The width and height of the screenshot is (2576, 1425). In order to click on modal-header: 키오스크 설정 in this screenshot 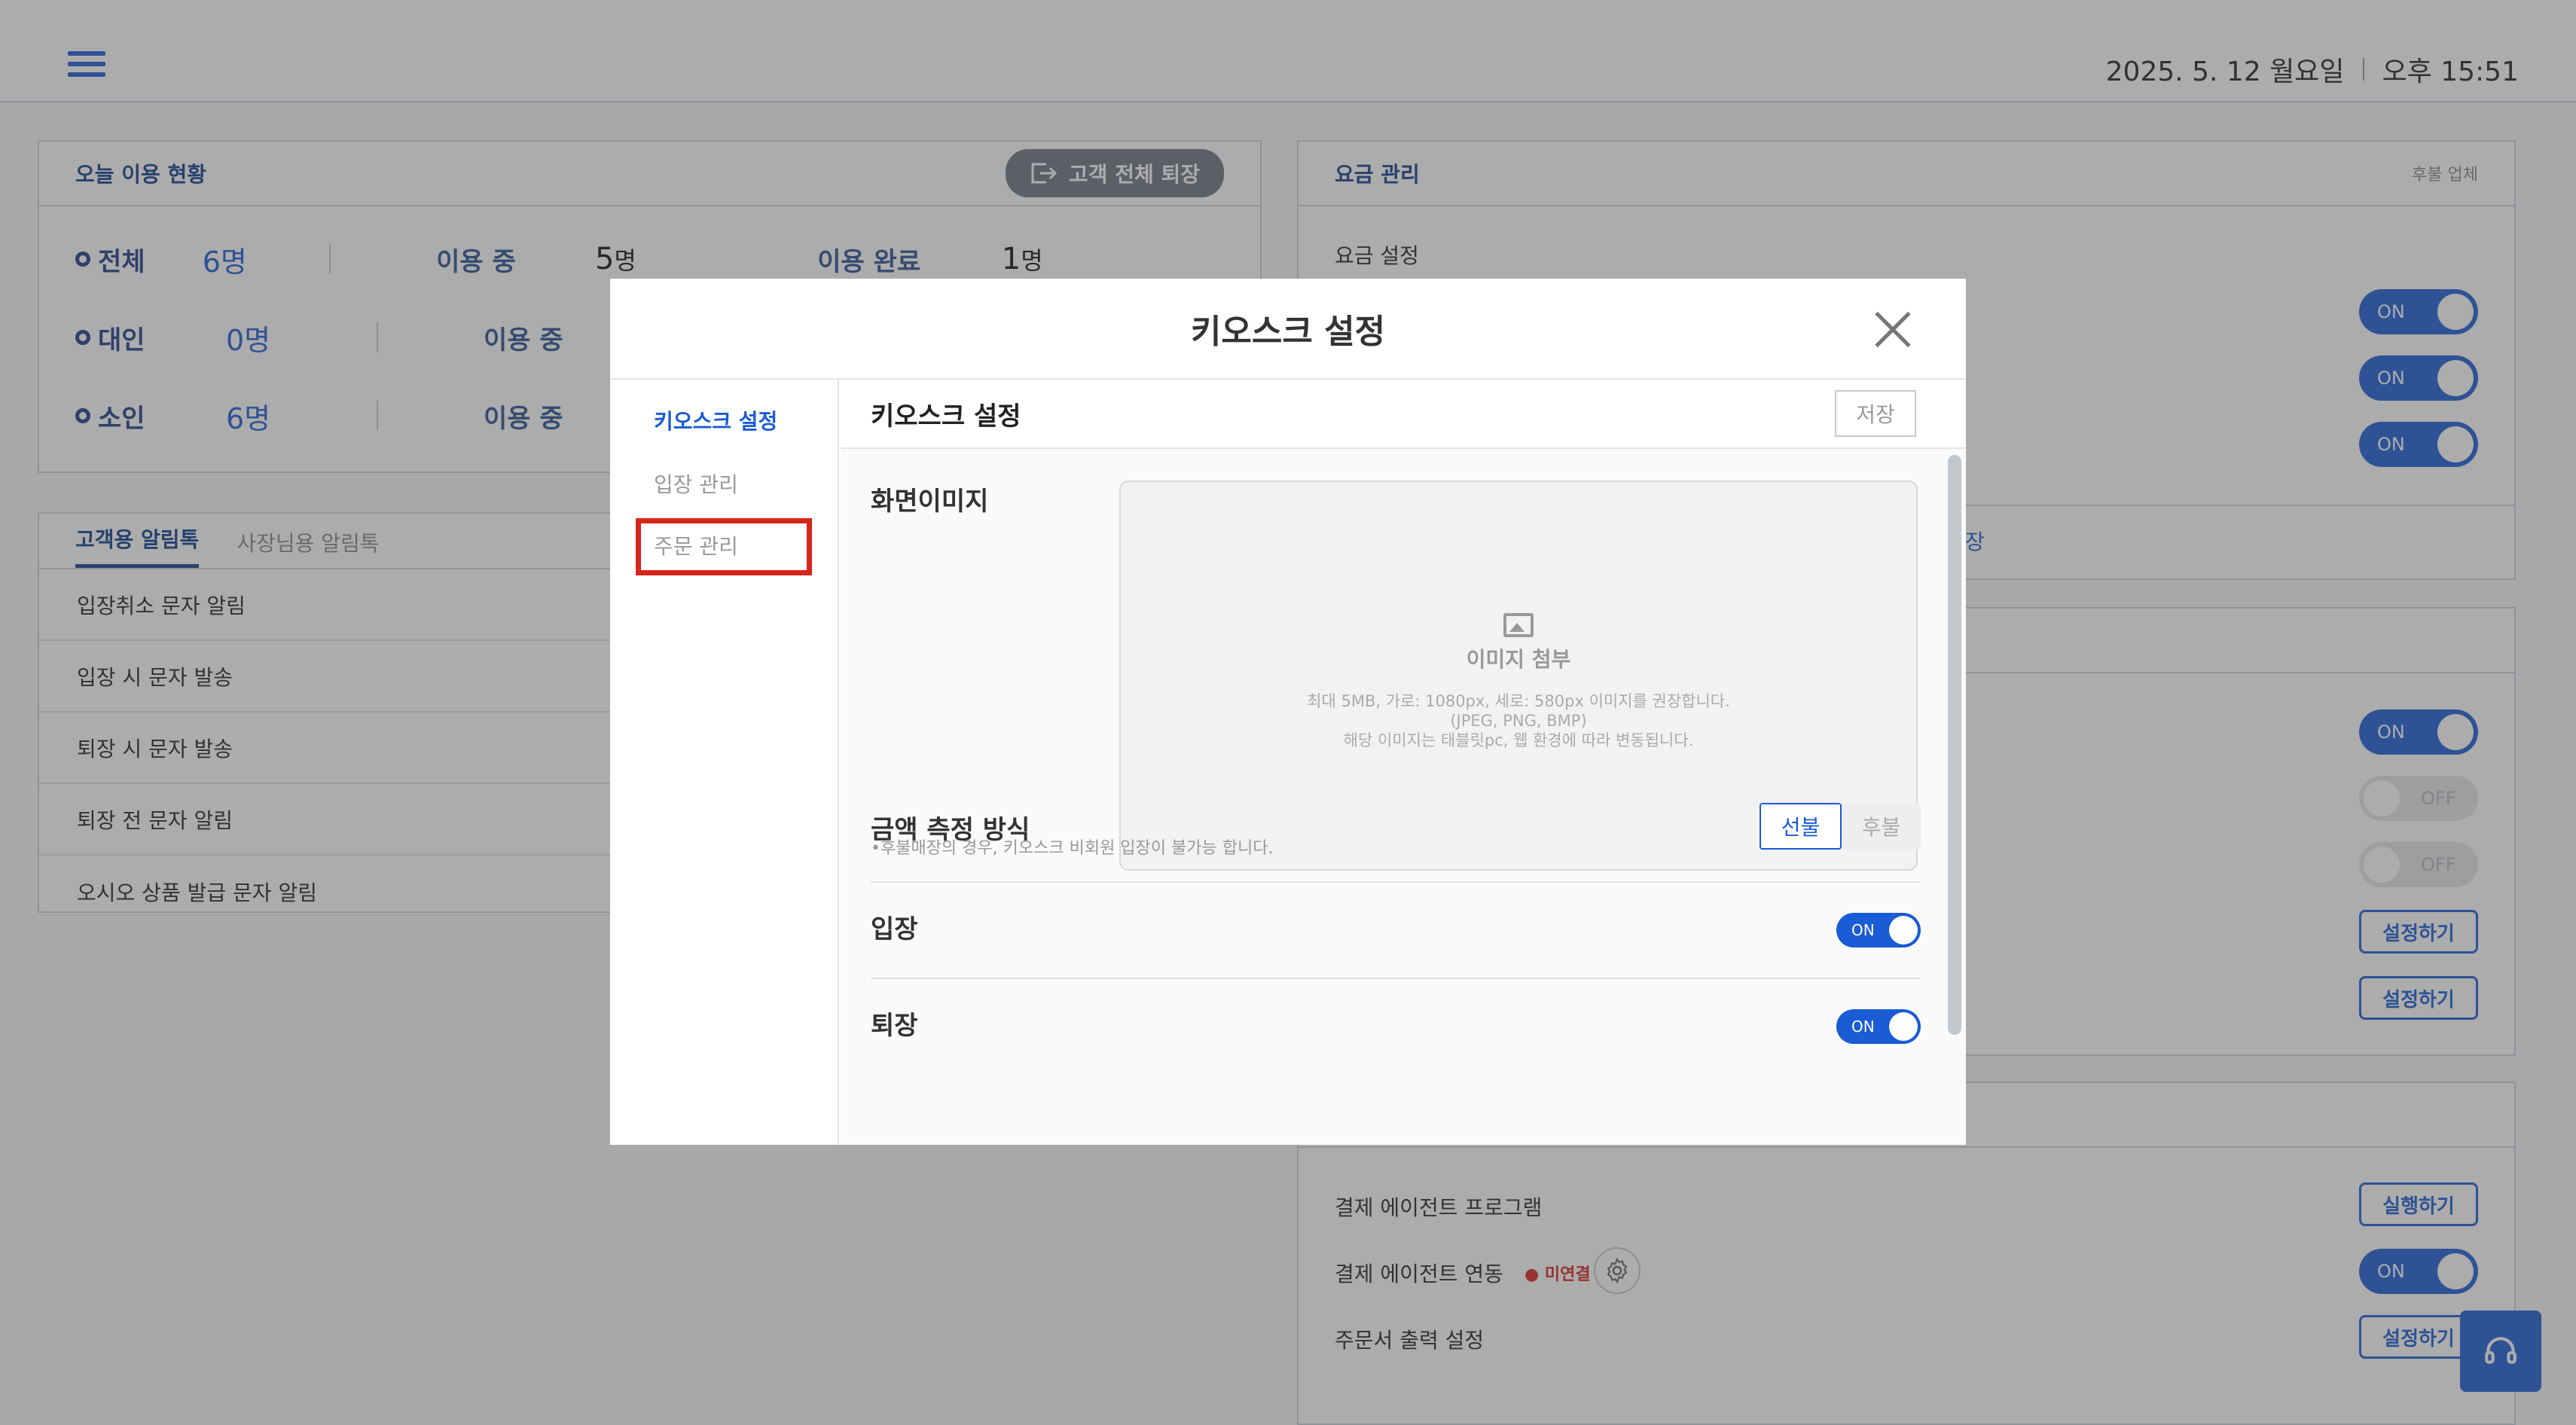, I will do `click(1288, 330)`.